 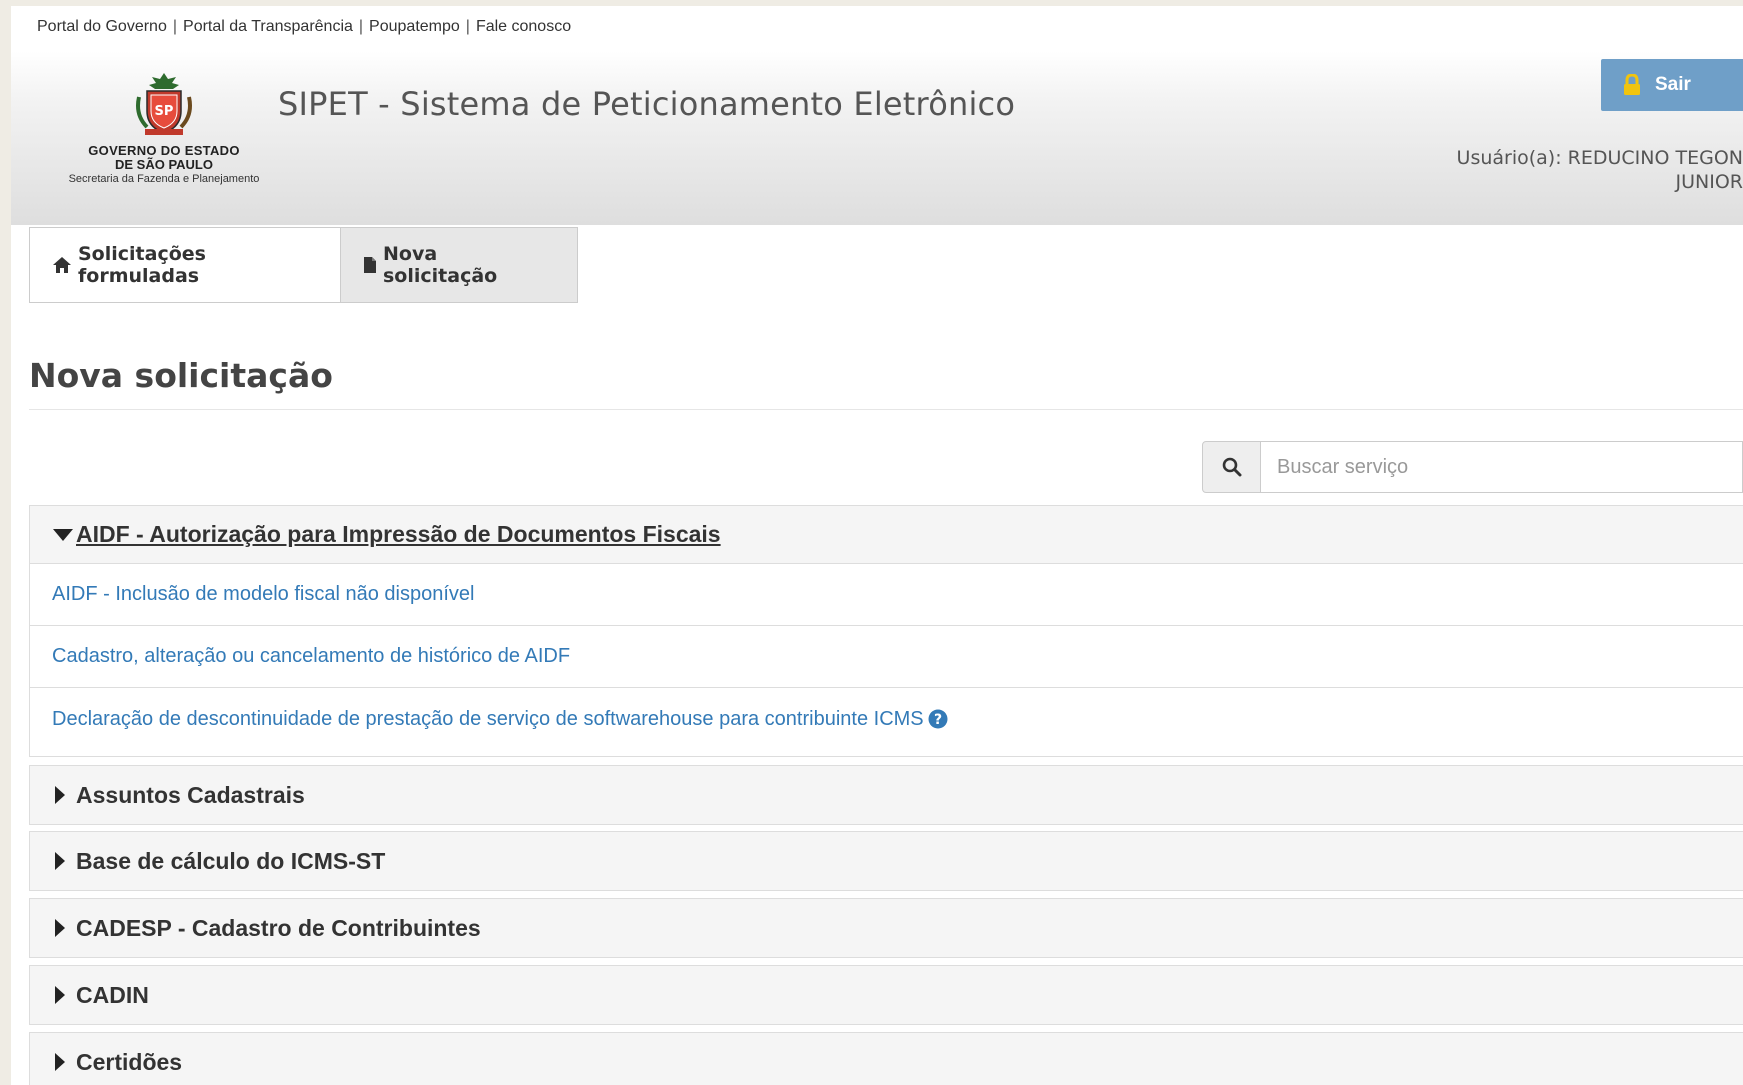 What do you see at coordinates (886, 928) in the screenshot?
I see `category-panel-cadesp: CADESP - Cadastro de Contribuintes` at bounding box center [886, 928].